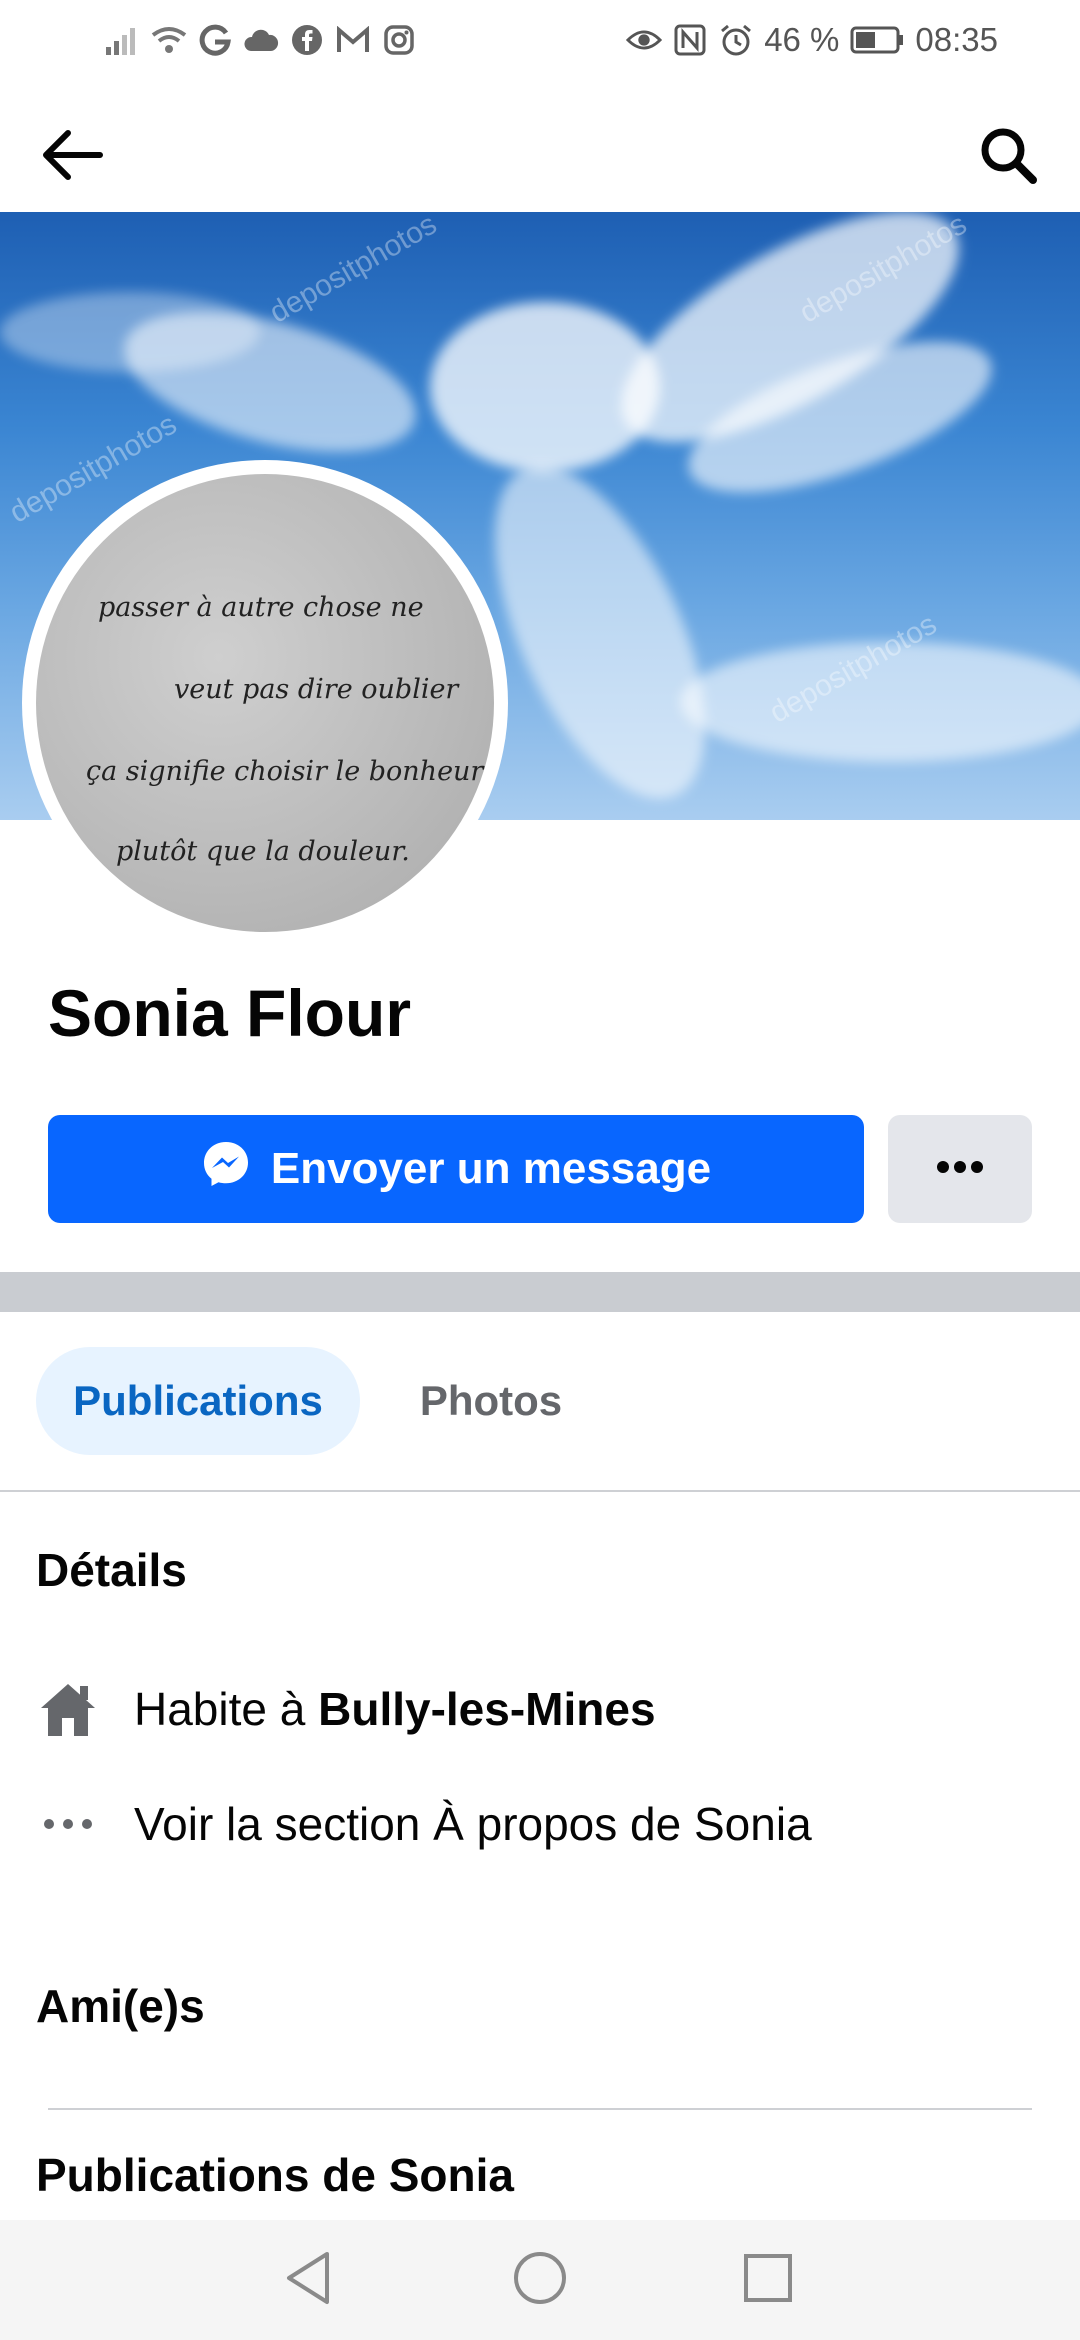  What do you see at coordinates (353, 40) in the screenshot?
I see `gmail-icon` at bounding box center [353, 40].